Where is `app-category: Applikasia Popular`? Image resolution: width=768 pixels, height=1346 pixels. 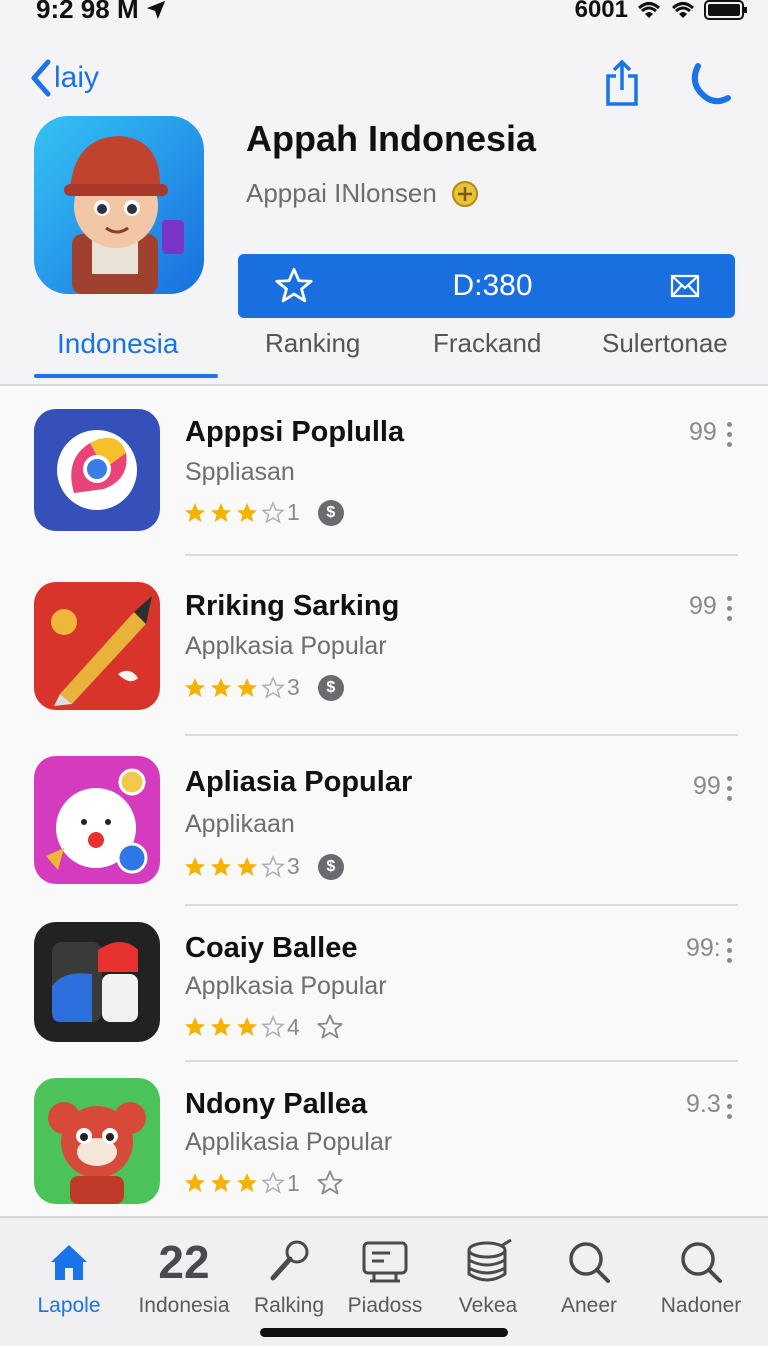 app-category: Applikasia Popular is located at coordinates (289, 1142).